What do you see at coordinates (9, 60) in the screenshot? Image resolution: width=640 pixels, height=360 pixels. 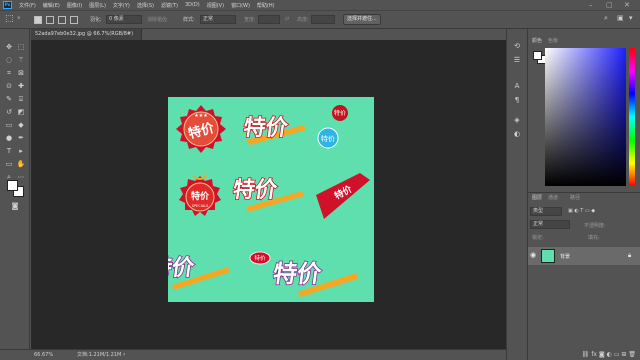 I see `lasso-tool-icon: ◌` at bounding box center [9, 60].